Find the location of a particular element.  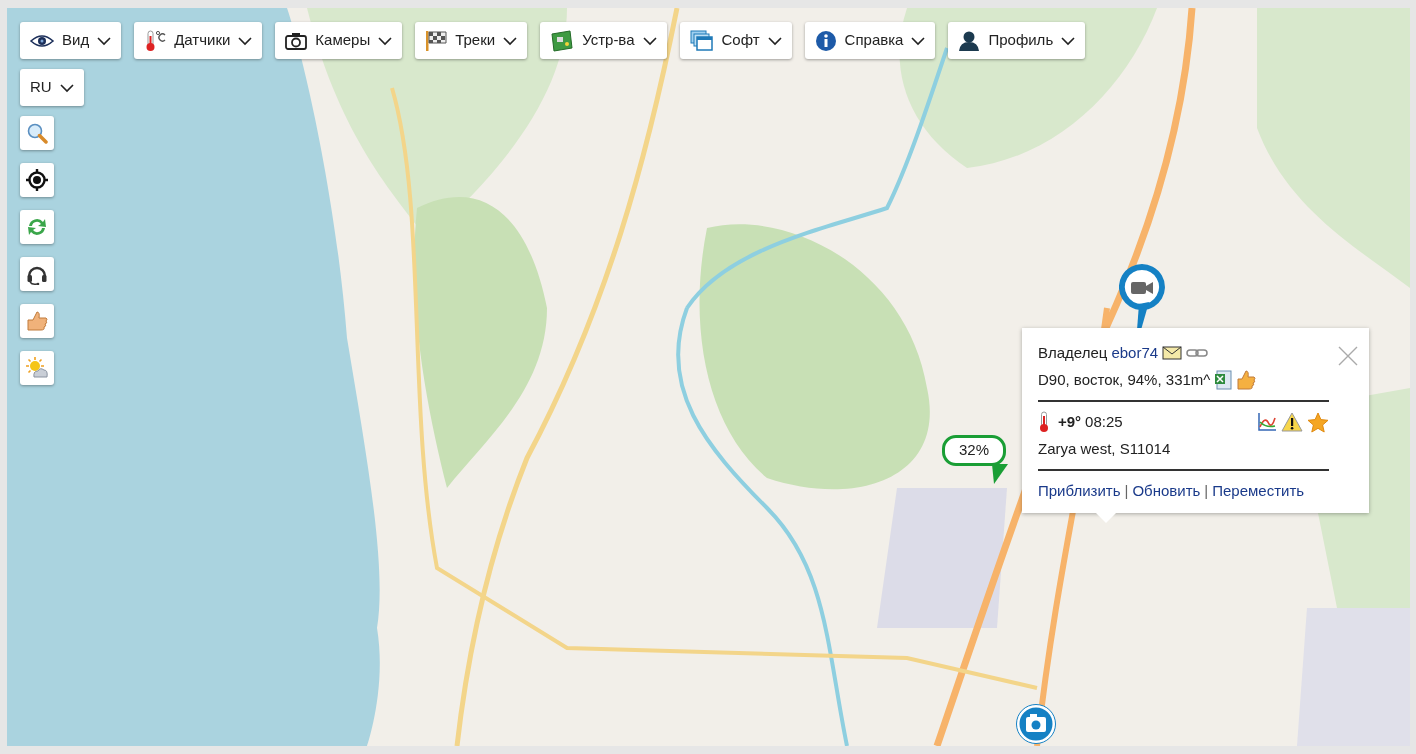

temperature-value: +9° is located at coordinates (1070, 422).